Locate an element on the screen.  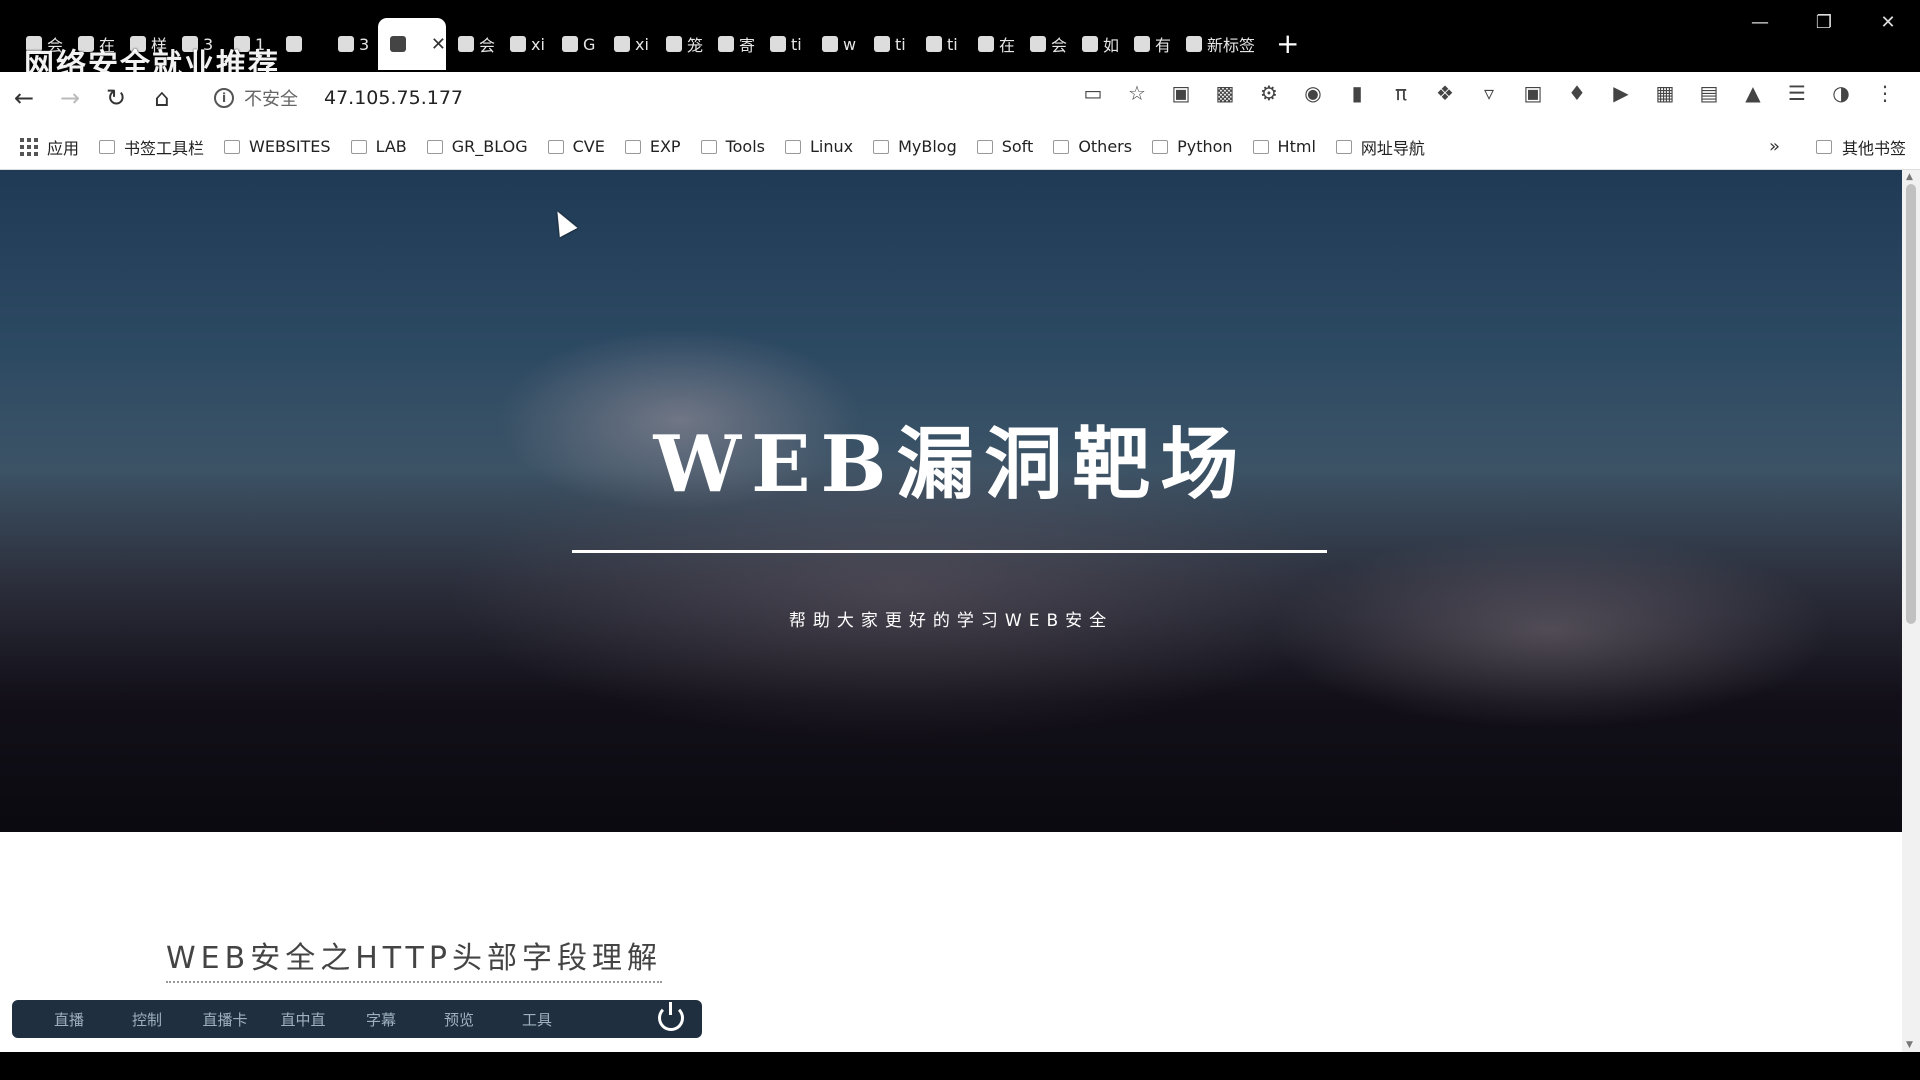
bookmark-item: Tools is located at coordinates (732, 147).